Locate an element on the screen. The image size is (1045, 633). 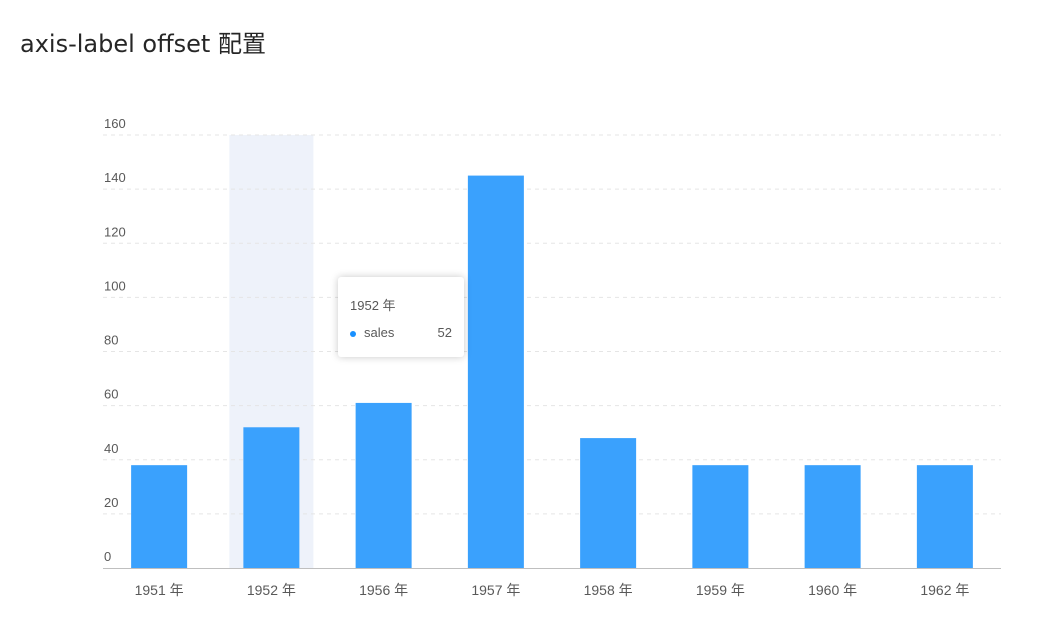
y-tick-label: 140 is located at coordinates (115, 177).